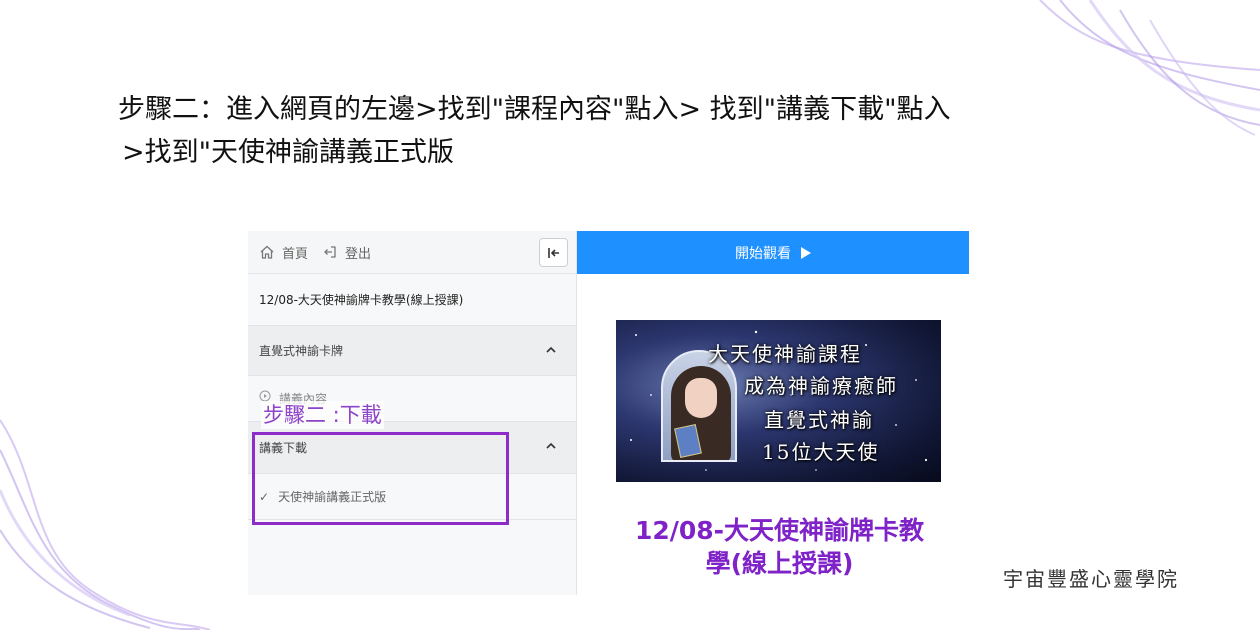 The width and height of the screenshot is (1260, 630). I want to click on brand-name: 宇宙豐盛心靈學院, so click(1091, 579).